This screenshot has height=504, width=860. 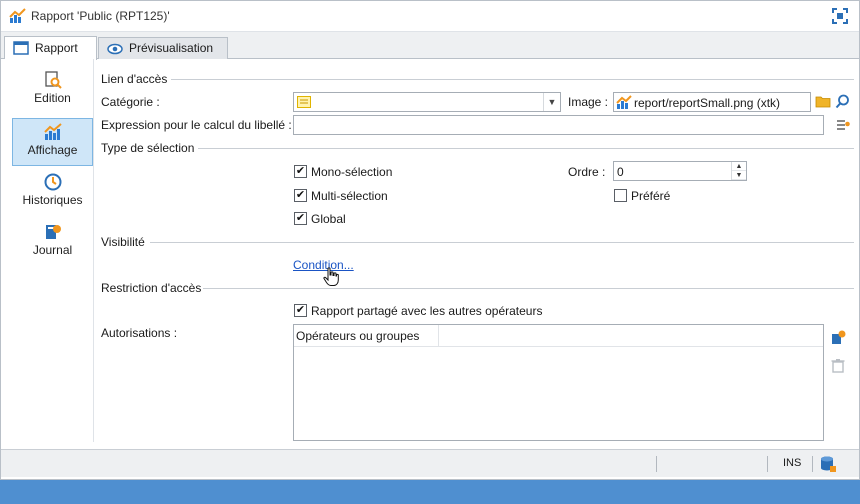 I want to click on mono-selection-checkbox: ✔ Mono-sélection, so click(x=343, y=172).